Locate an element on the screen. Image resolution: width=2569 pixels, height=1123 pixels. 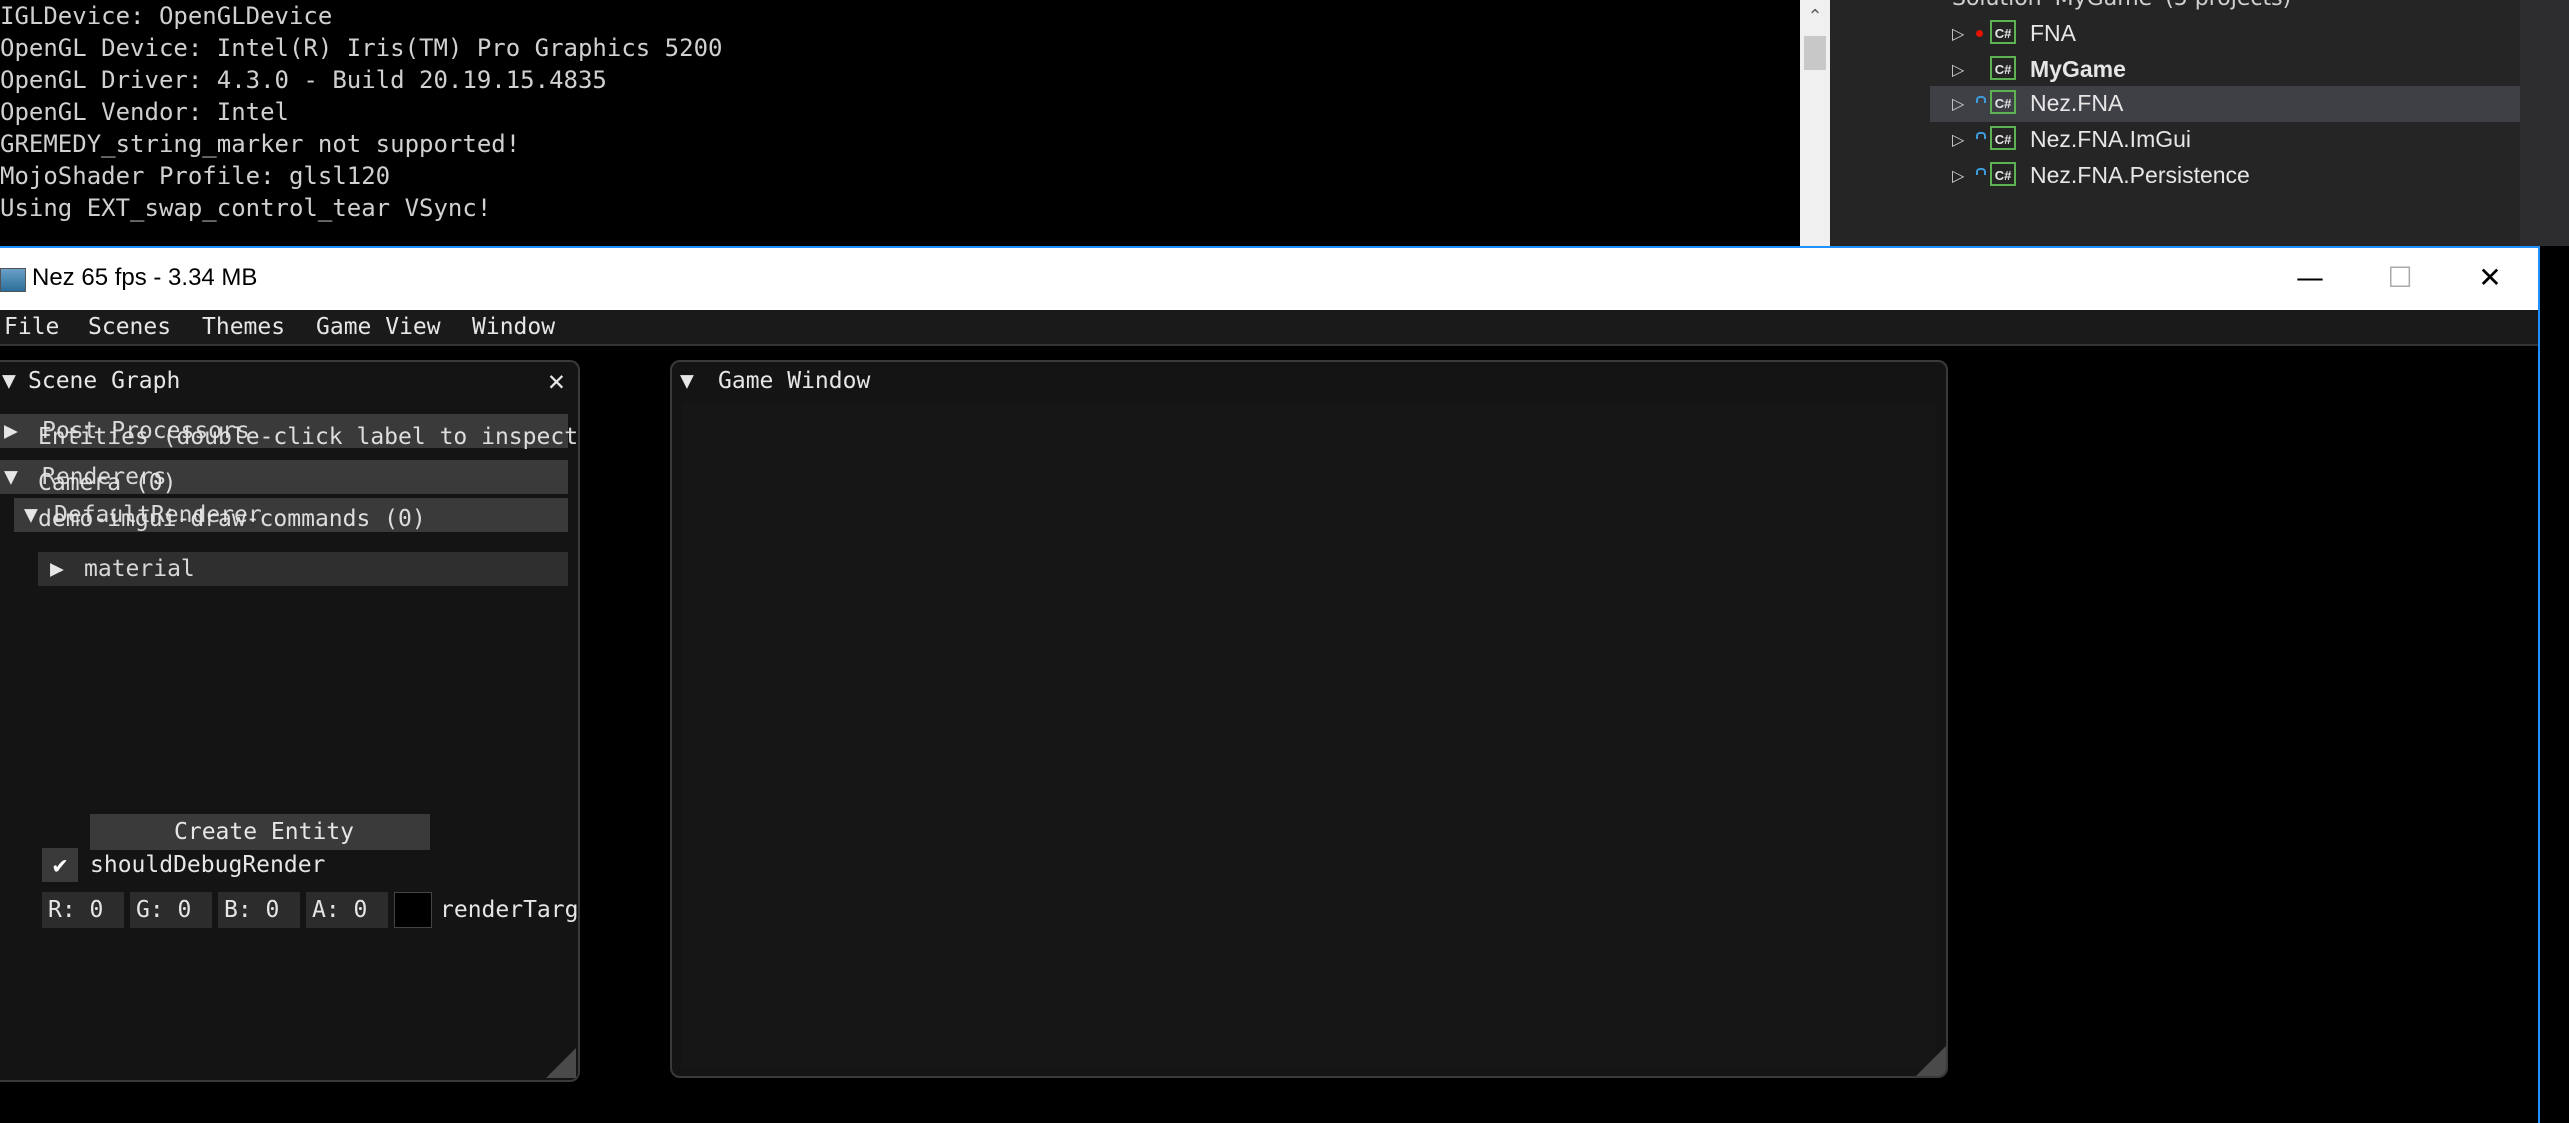
project-name: FNA is located at coordinates (2053, 33).